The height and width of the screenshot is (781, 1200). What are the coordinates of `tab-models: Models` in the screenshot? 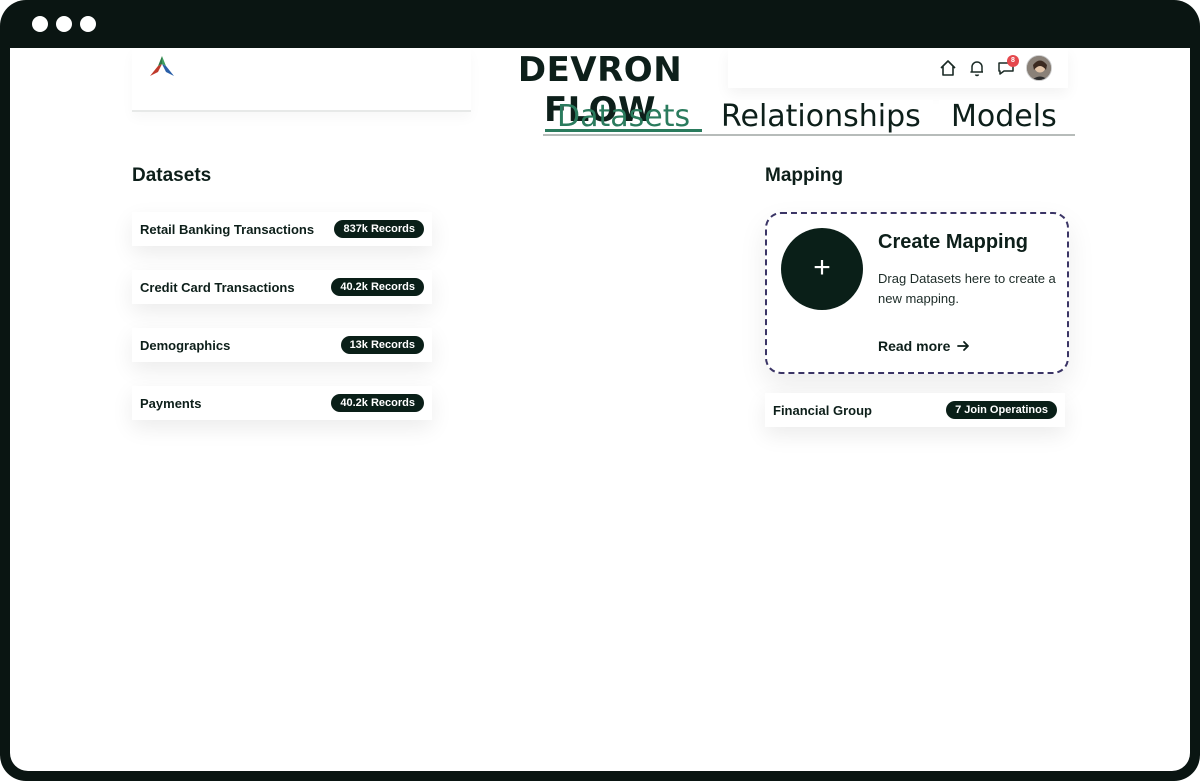 It's located at (1004, 117).